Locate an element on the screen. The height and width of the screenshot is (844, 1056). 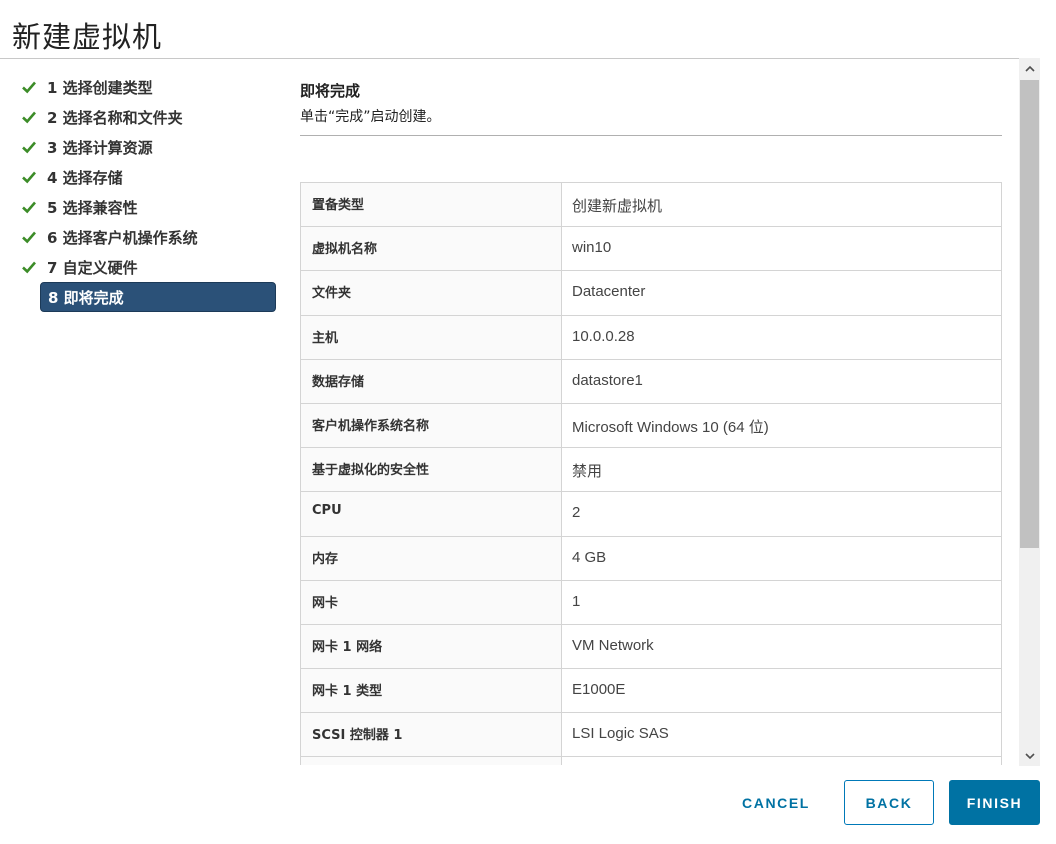
summary-value: win10 is located at coordinates (592, 248).